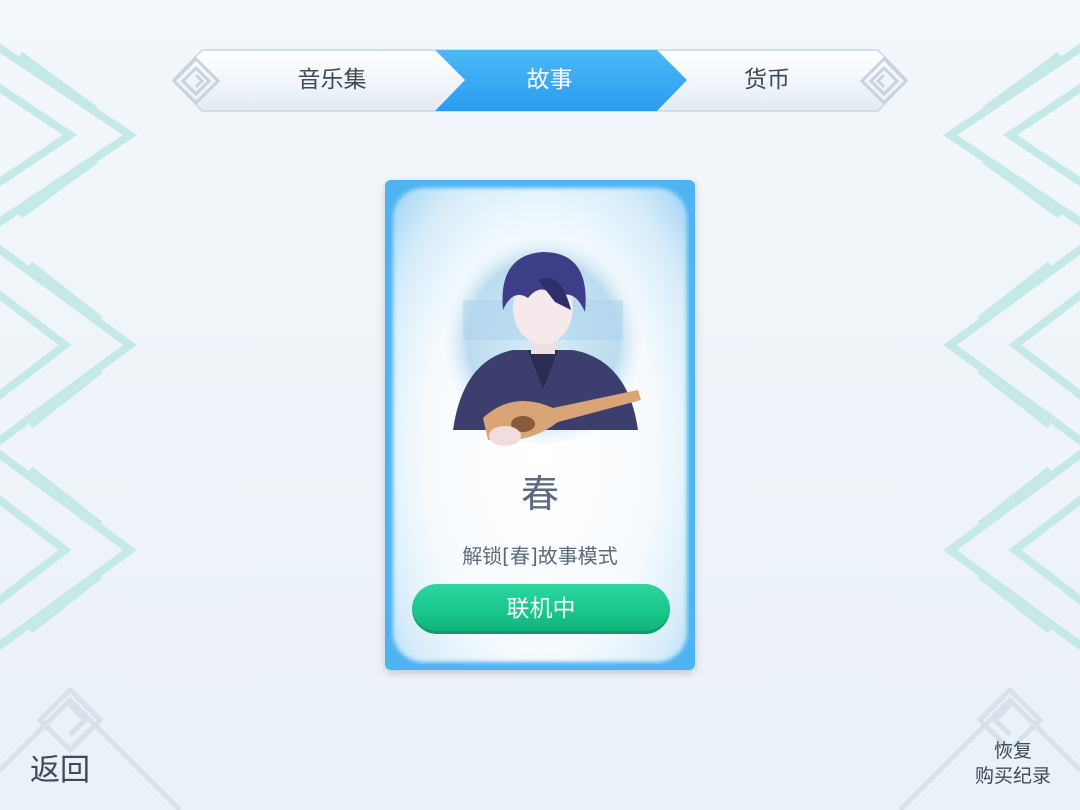  What do you see at coordinates (1013, 764) in the screenshot?
I see `restore-purchases-button: 恢复 购买纪录` at bounding box center [1013, 764].